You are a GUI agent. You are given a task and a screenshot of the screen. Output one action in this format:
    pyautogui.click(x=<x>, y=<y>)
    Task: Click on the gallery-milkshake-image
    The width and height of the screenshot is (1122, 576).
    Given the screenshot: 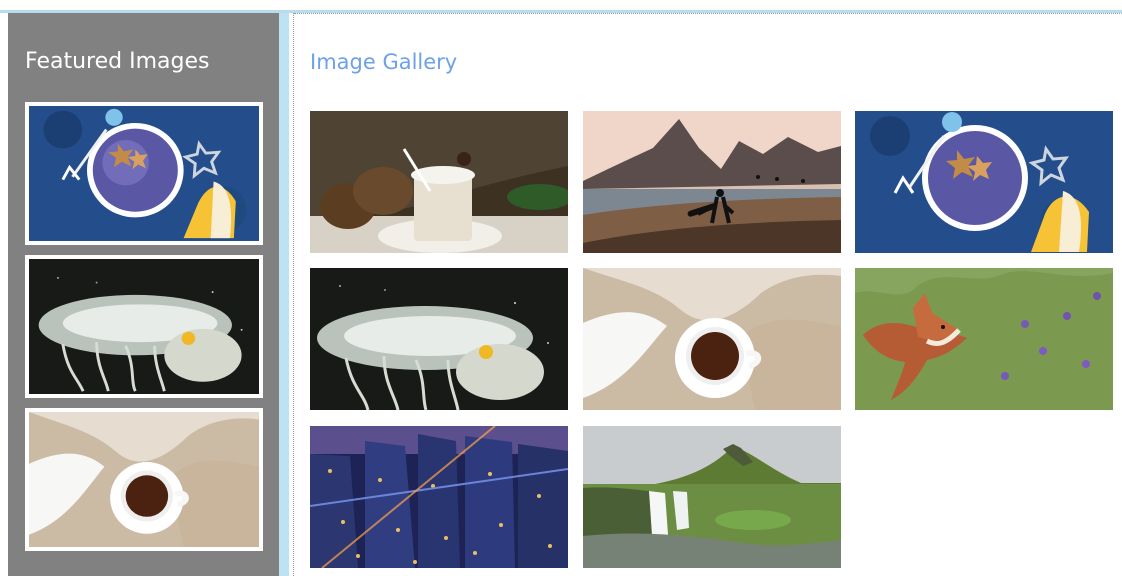 What is the action you would take?
    pyautogui.click(x=439, y=182)
    